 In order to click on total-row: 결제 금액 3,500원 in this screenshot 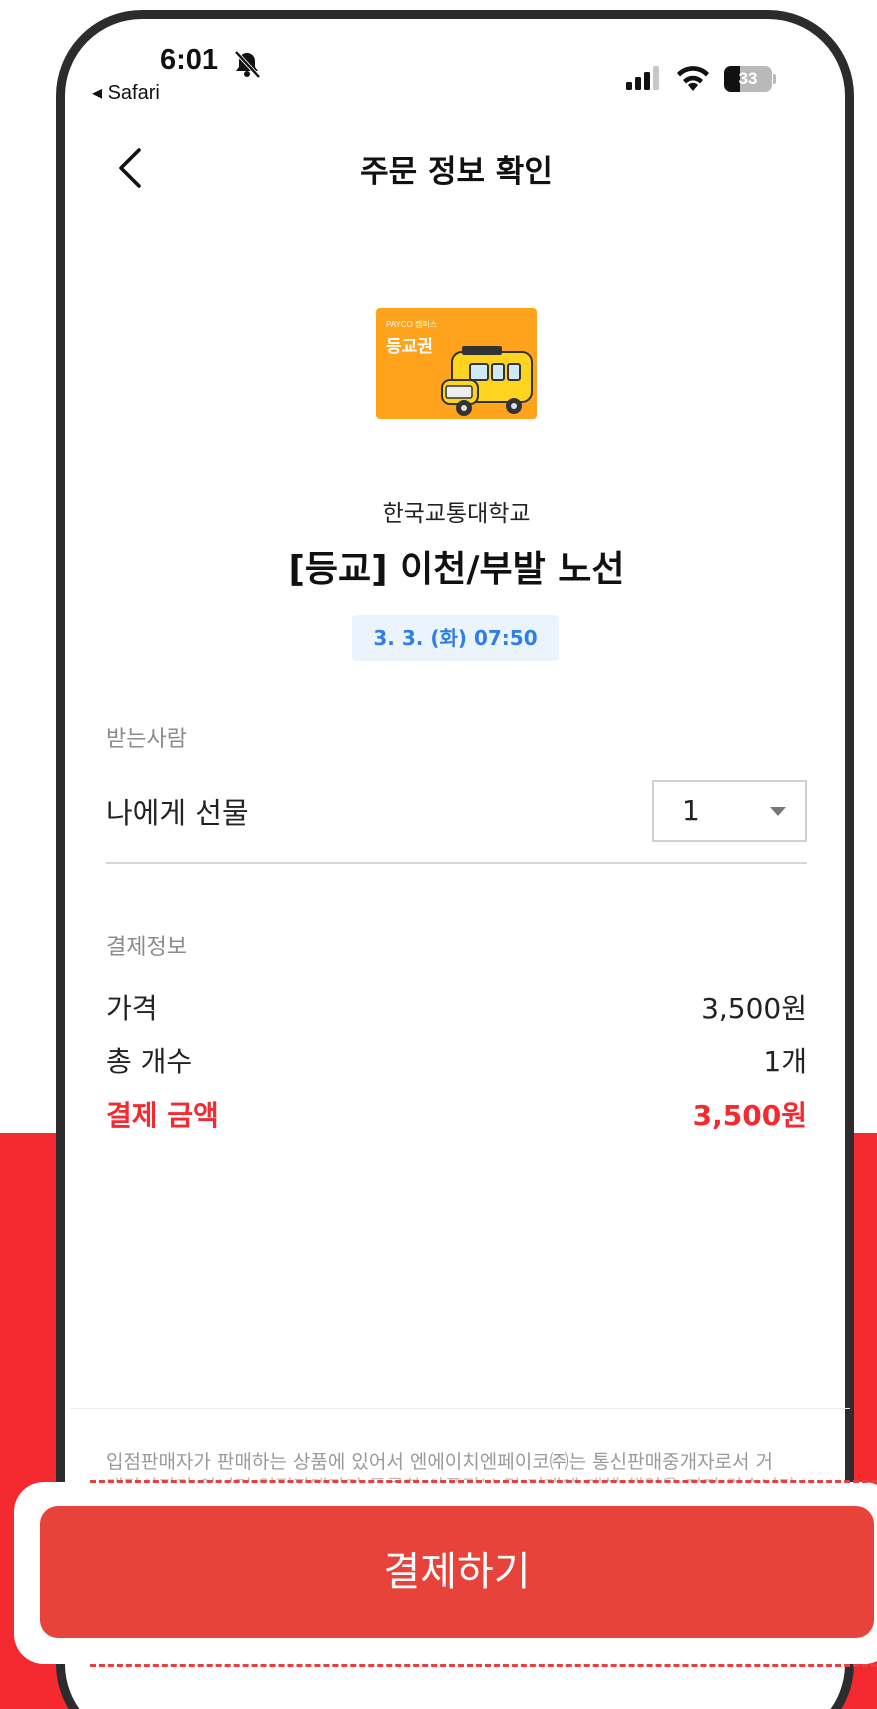, I will do `click(456, 1114)`.